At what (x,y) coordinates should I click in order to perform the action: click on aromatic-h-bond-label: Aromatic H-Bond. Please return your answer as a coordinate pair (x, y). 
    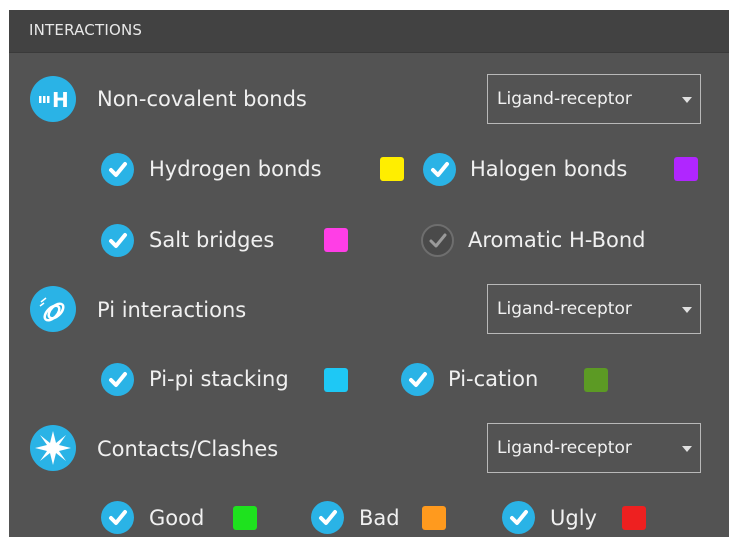
    Looking at the image, I should click on (557, 240).